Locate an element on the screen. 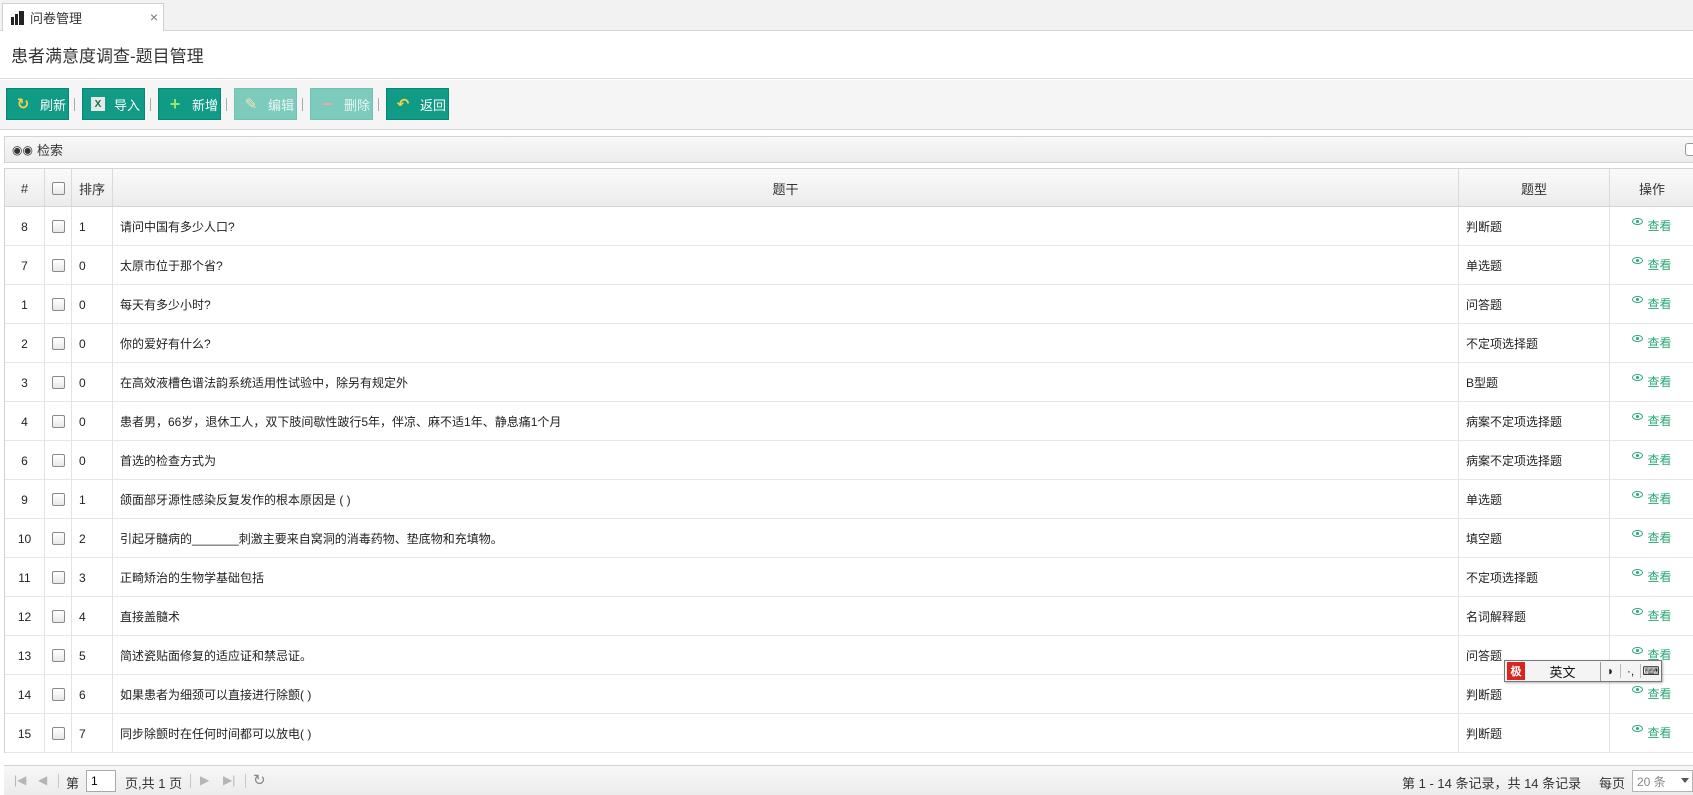 This screenshot has width=1693, height=795. table-row: 8 1 请问中国有多少人口? 判断题 查看 is located at coordinates (849, 226).